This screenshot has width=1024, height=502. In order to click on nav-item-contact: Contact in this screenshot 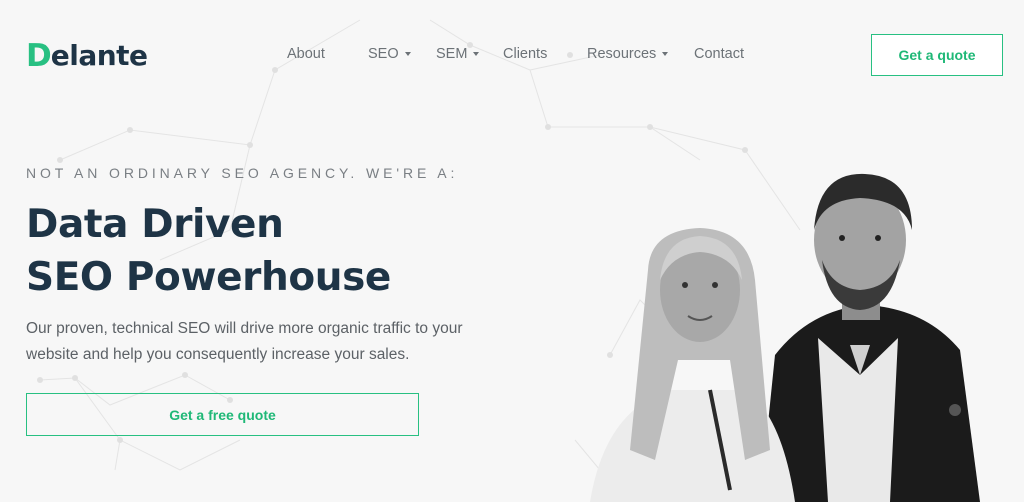, I will do `click(719, 54)`.